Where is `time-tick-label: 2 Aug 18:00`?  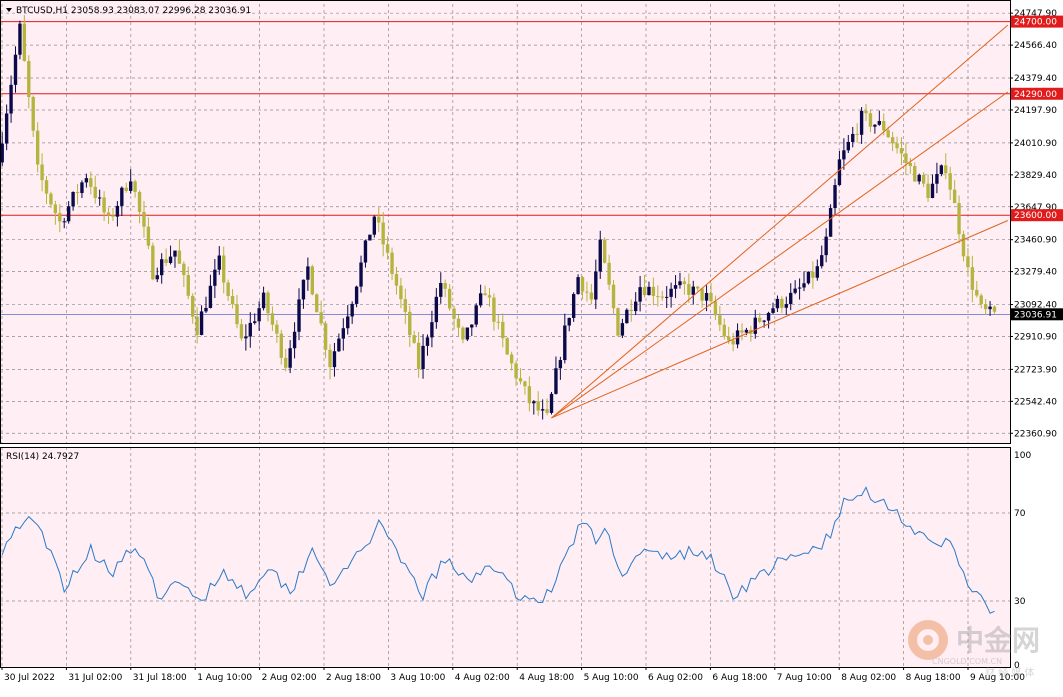
time-tick-label: 2 Aug 18:00 is located at coordinates (353, 678).